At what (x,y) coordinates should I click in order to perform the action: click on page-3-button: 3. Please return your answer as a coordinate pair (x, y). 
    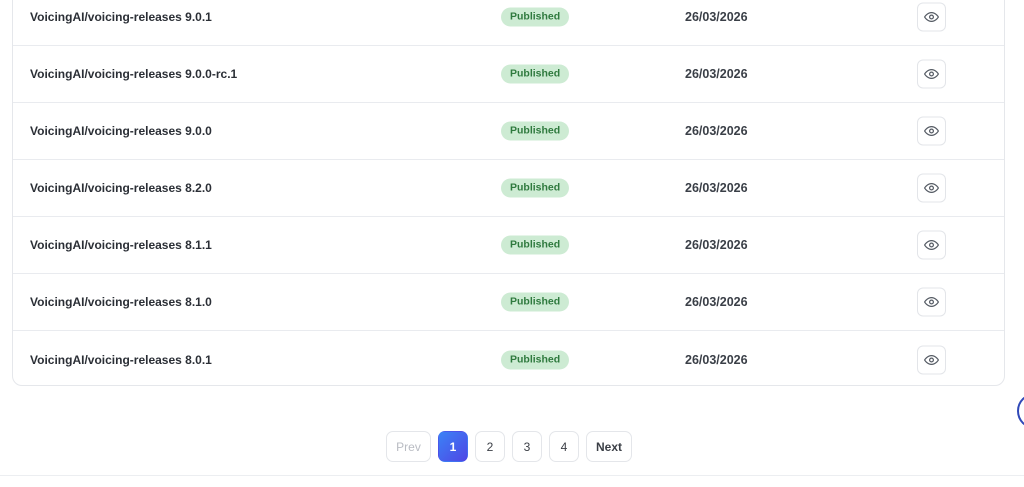
    Looking at the image, I should click on (527, 446).